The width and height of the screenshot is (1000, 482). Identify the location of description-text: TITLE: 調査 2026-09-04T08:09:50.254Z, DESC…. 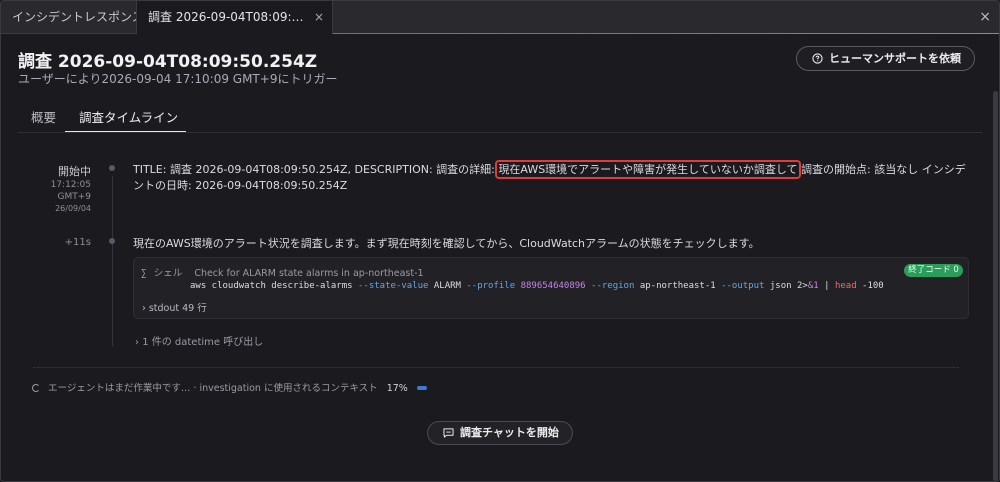
(316, 169).